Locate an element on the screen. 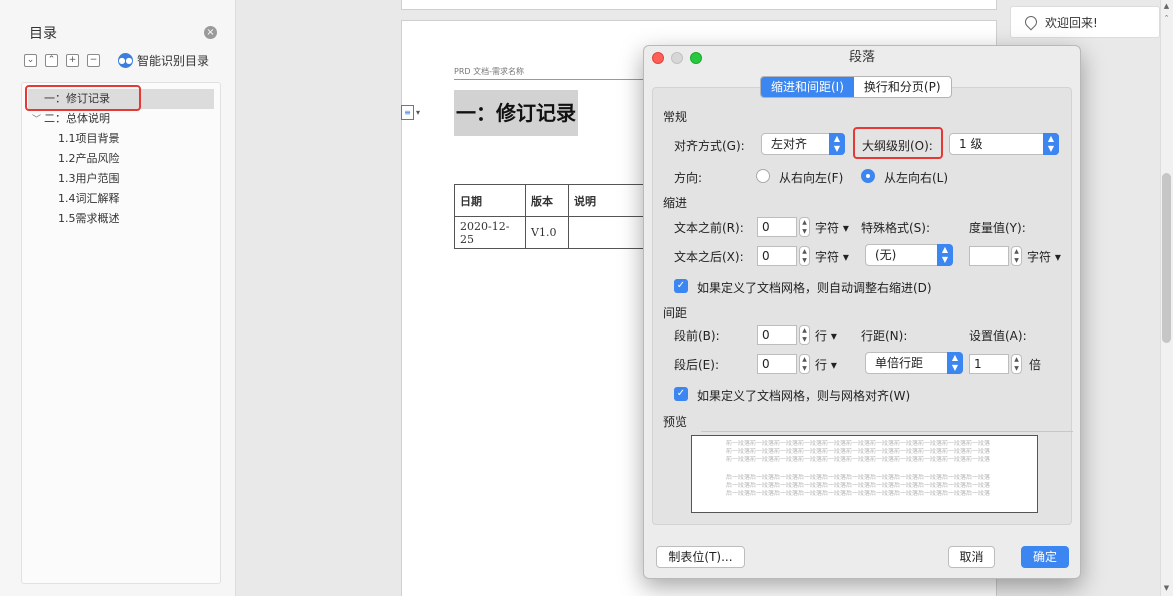  section-general: 常规 is located at coordinates (675, 117).